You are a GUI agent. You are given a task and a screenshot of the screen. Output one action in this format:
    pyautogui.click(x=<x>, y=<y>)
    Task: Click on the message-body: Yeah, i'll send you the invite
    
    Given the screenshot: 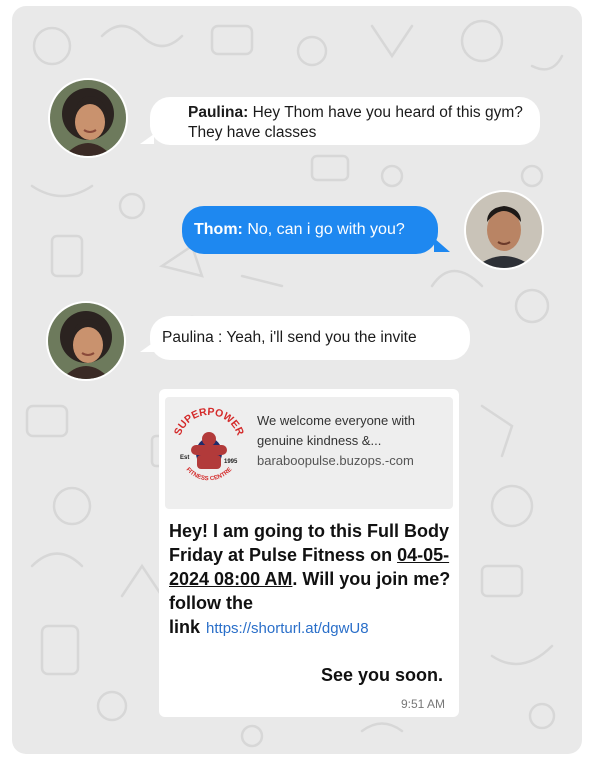 What is the action you would take?
    pyautogui.click(x=321, y=337)
    